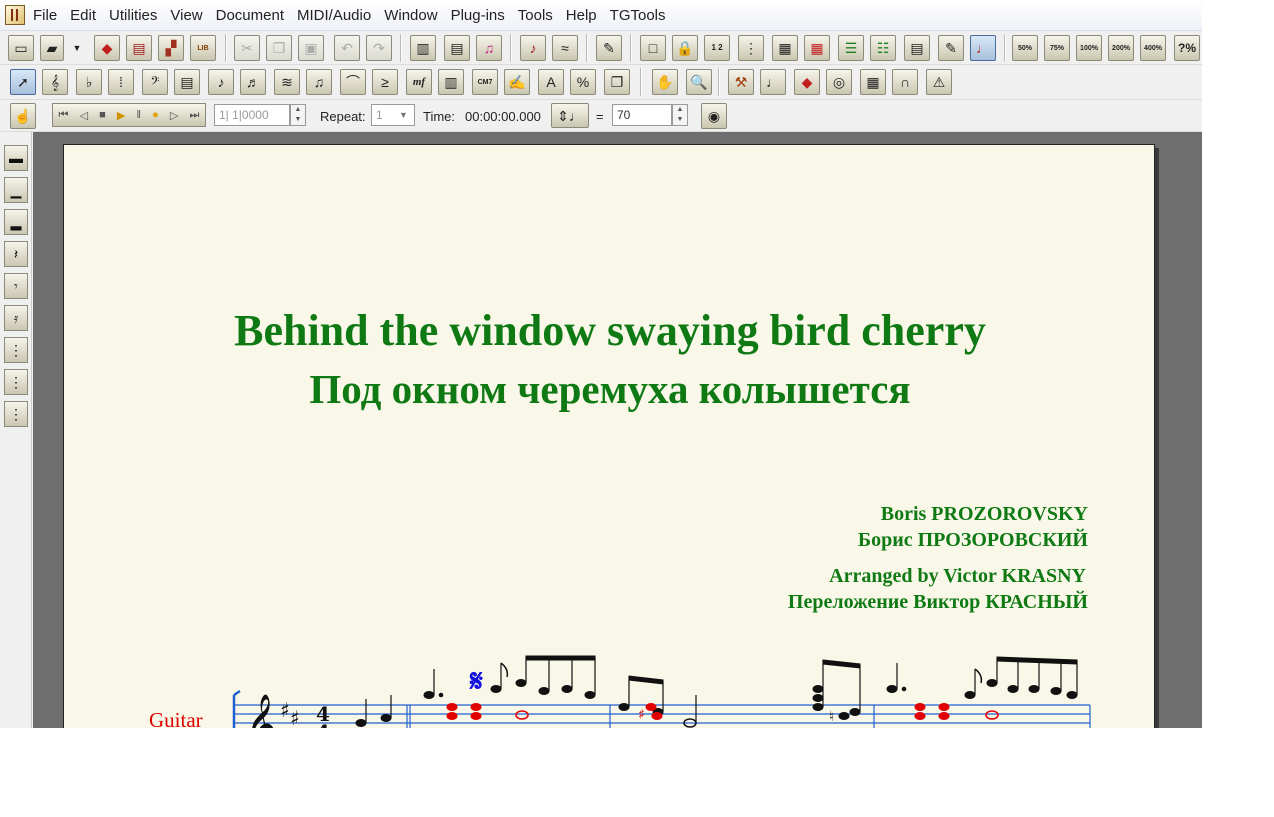 This screenshot has height=817, width=1274. Describe the element at coordinates (250, 15) in the screenshot. I see `menu-document: Document` at that location.